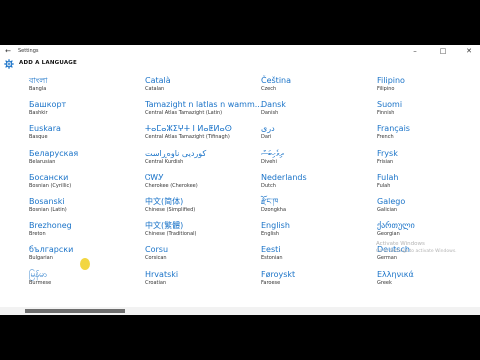  I want to click on language-native-name: 中文(简体), so click(164, 201).